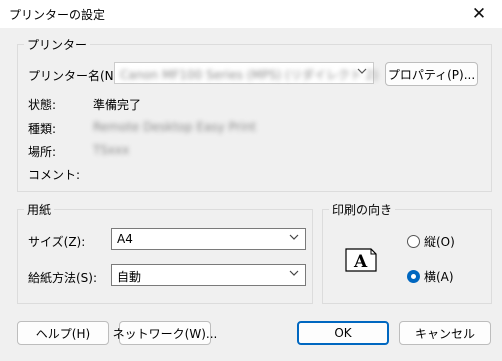  I want to click on title-bar: プリンターの設定 ✕, so click(251, 14).